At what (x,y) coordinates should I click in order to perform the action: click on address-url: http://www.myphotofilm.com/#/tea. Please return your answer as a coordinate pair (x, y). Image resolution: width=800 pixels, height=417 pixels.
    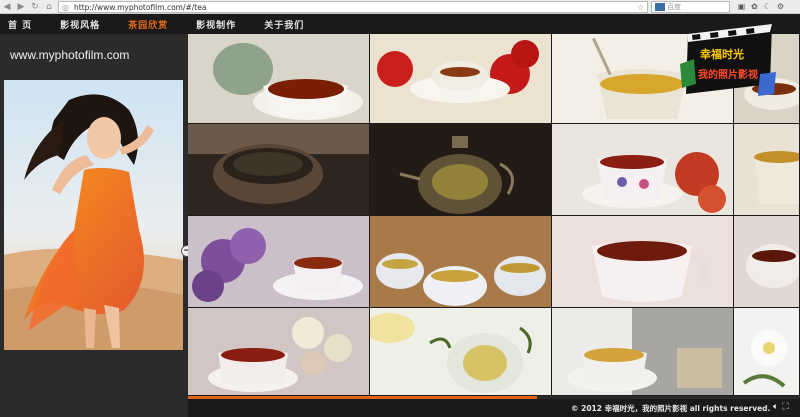
    Looking at the image, I should click on (139, 7).